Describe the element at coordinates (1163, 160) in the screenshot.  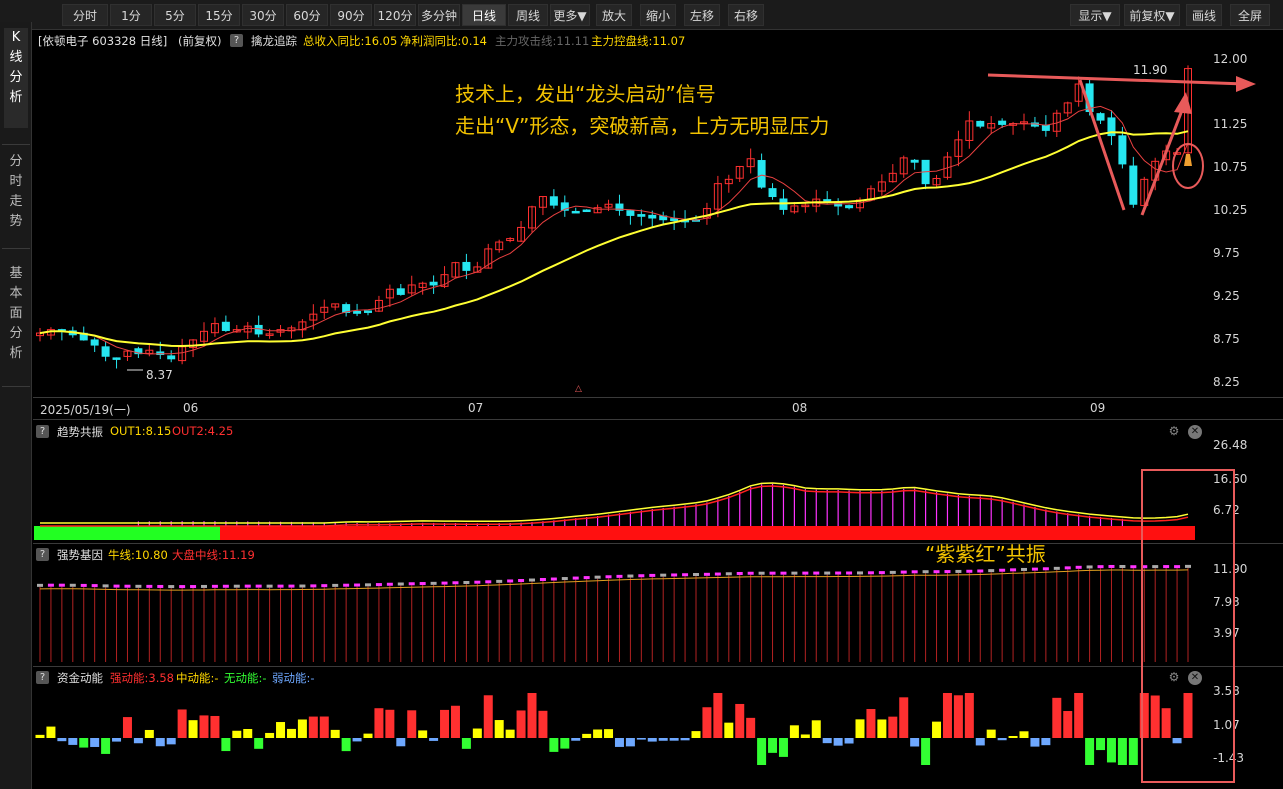
I see `v-arrow-up` at that location.